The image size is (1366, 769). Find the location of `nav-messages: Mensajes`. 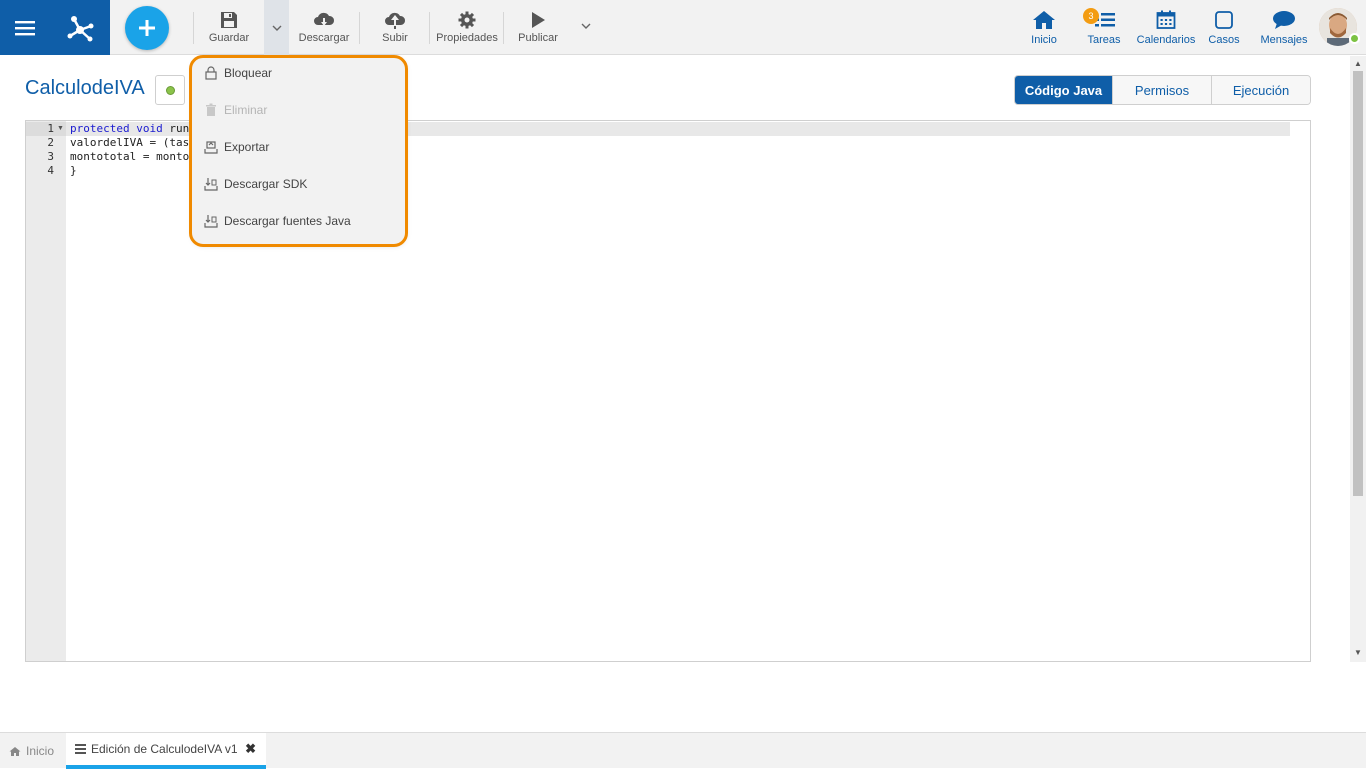

nav-messages: Mensajes is located at coordinates (1284, 27).